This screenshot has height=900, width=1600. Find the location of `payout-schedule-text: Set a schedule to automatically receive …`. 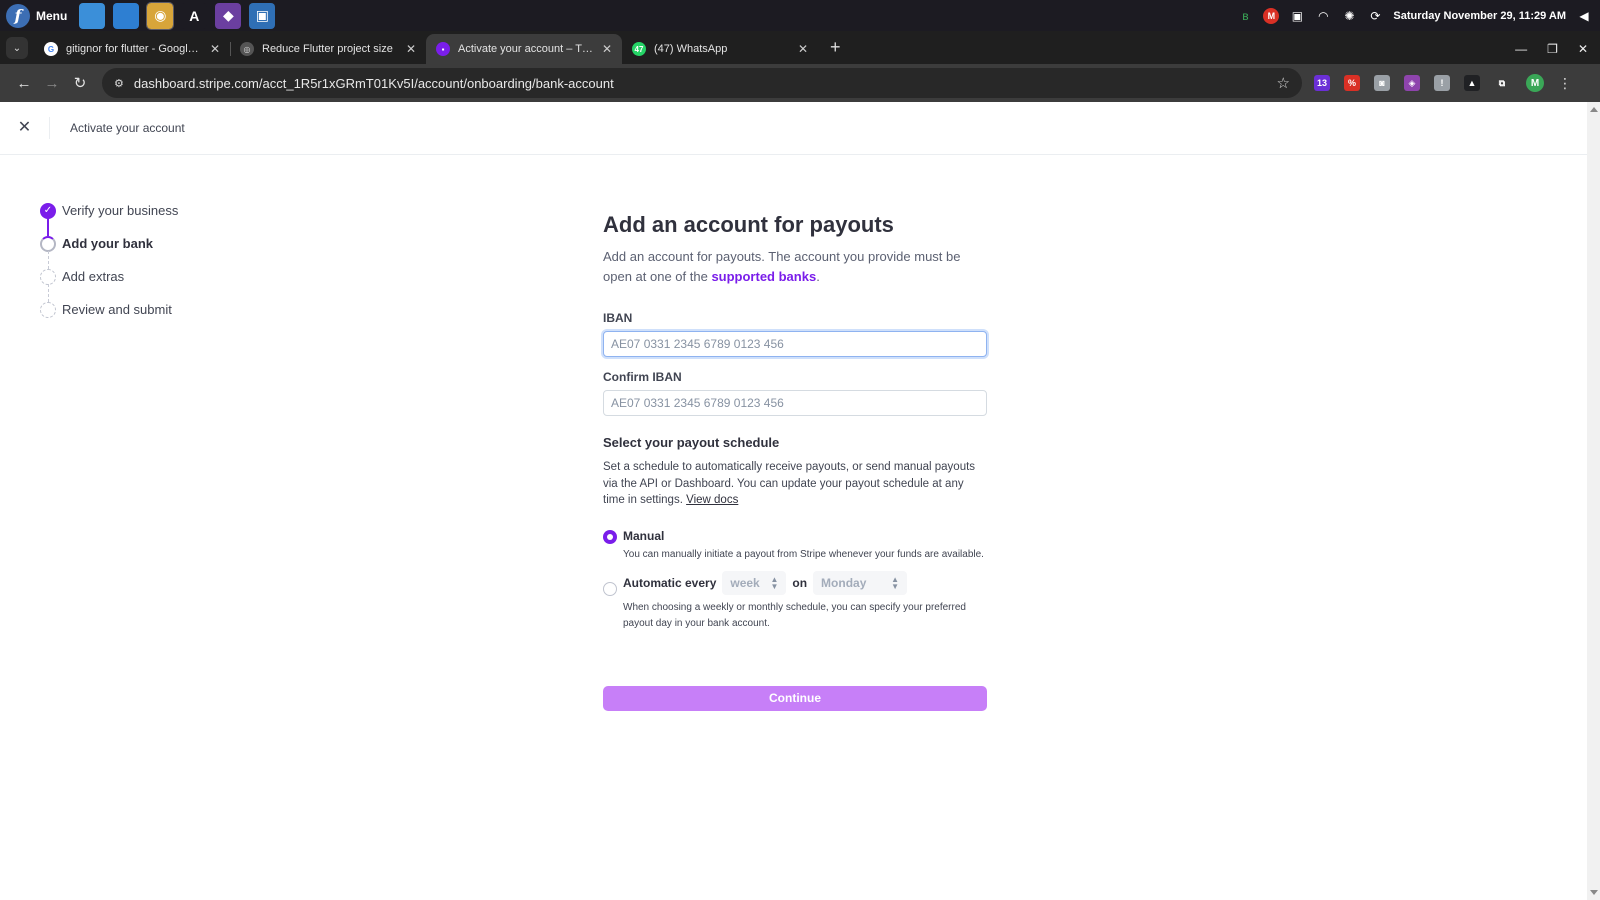

payout-schedule-text: Set a schedule to automatically receive … is located at coordinates (789, 483).